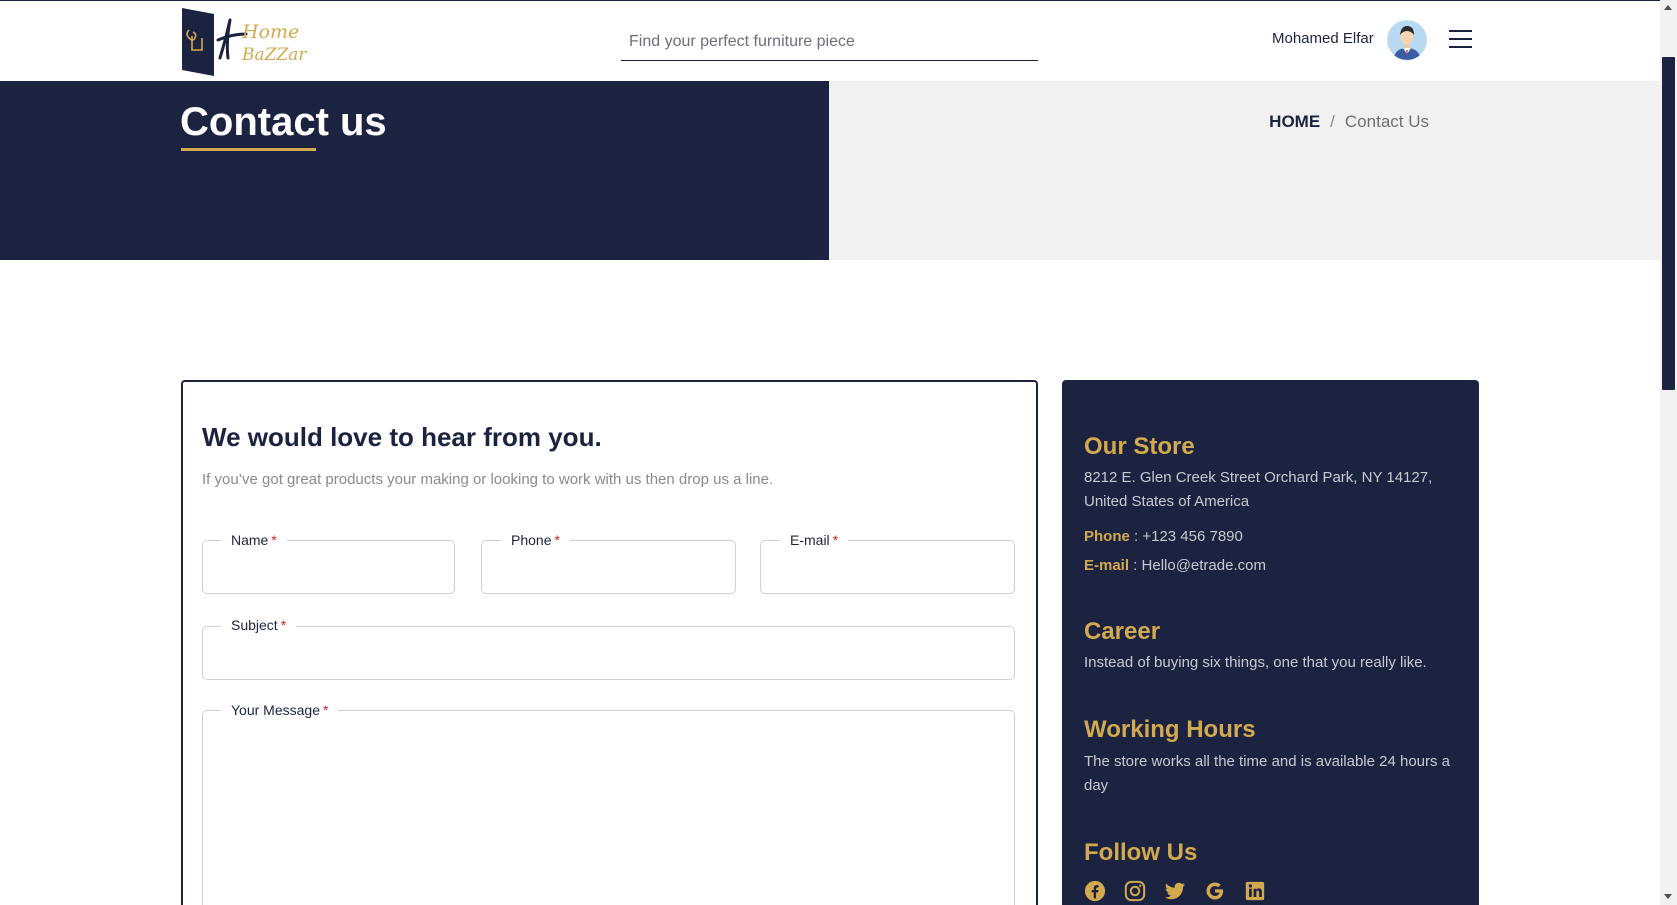 This screenshot has width=1677, height=905. I want to click on subject-input, so click(608, 653).